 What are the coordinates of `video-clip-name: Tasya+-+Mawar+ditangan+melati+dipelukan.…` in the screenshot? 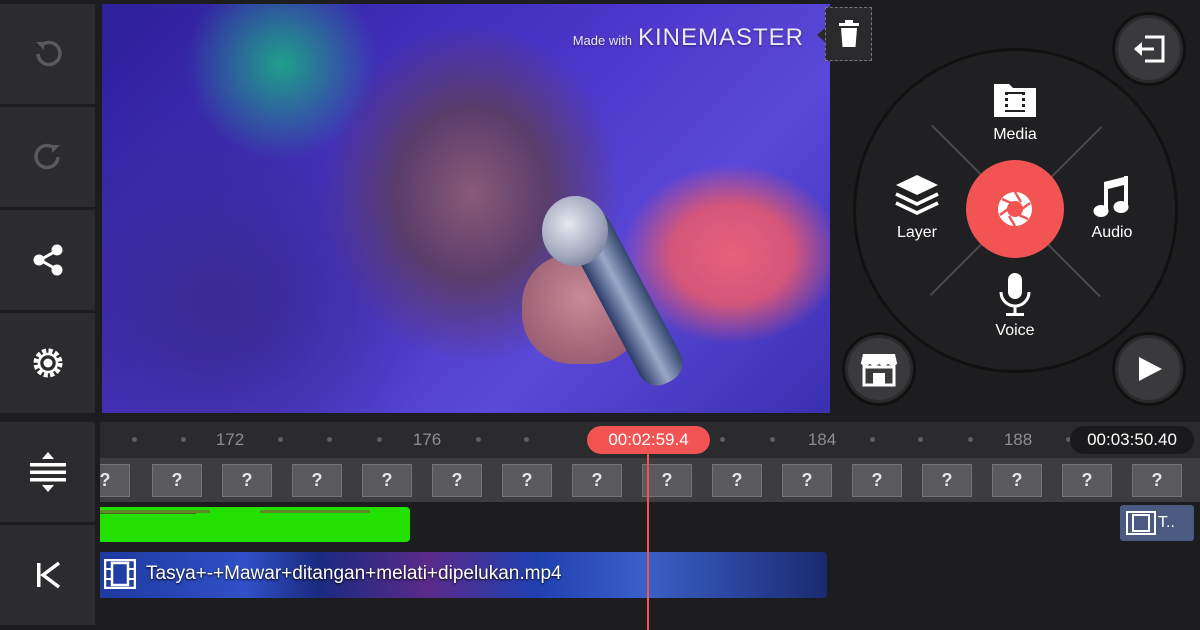 It's located at (354, 573).